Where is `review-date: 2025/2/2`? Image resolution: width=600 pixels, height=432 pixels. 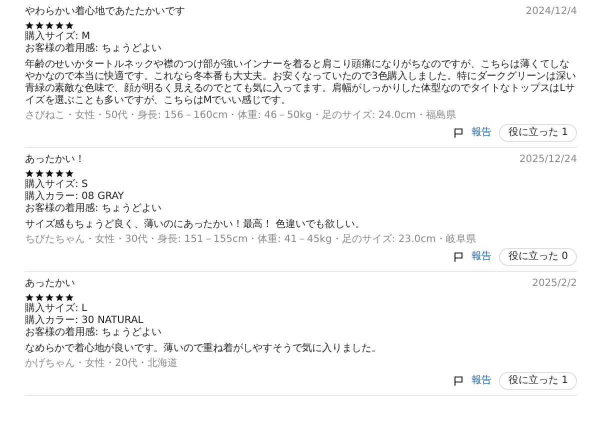
review-date: 2025/2/2 is located at coordinates (554, 284).